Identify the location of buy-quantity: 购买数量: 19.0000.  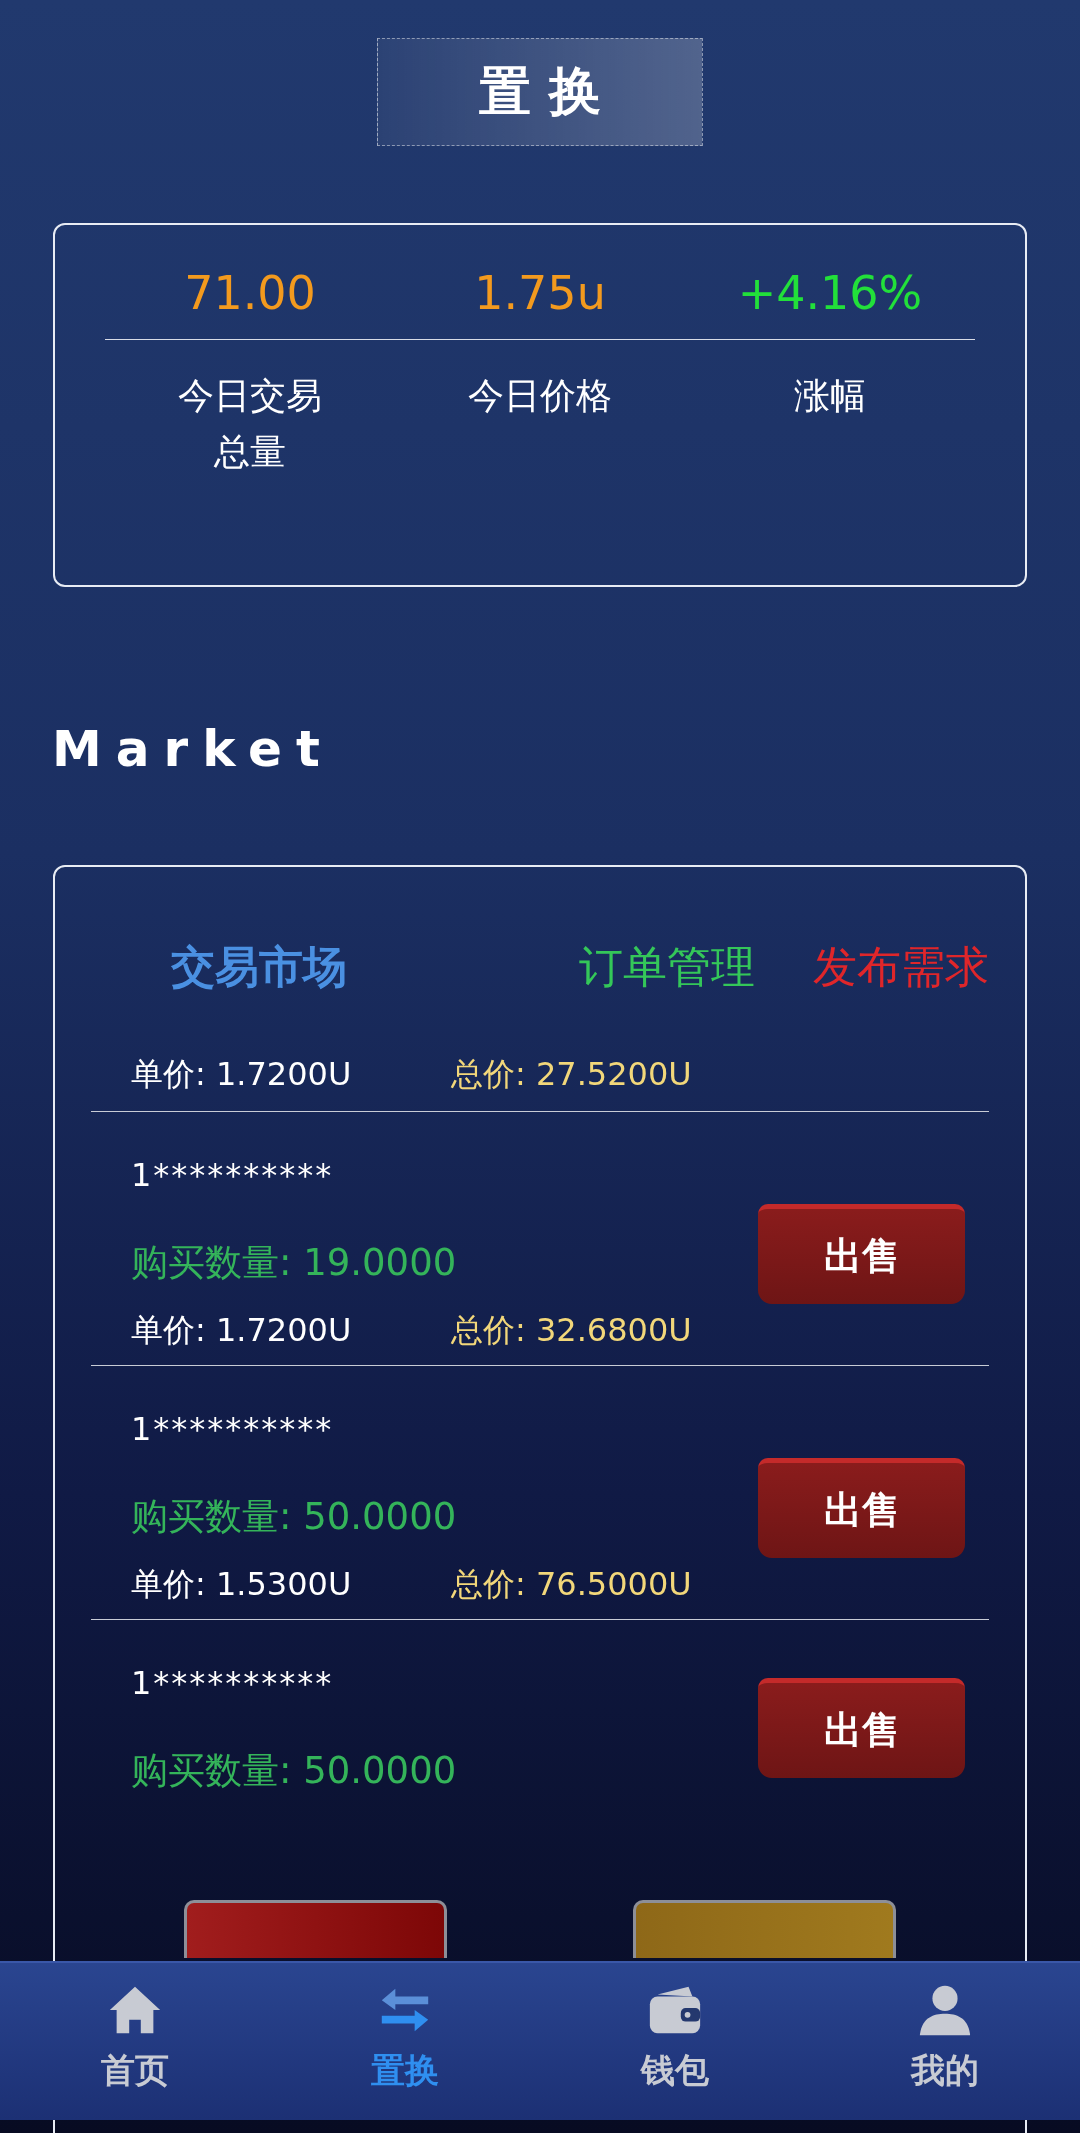
(294, 1263).